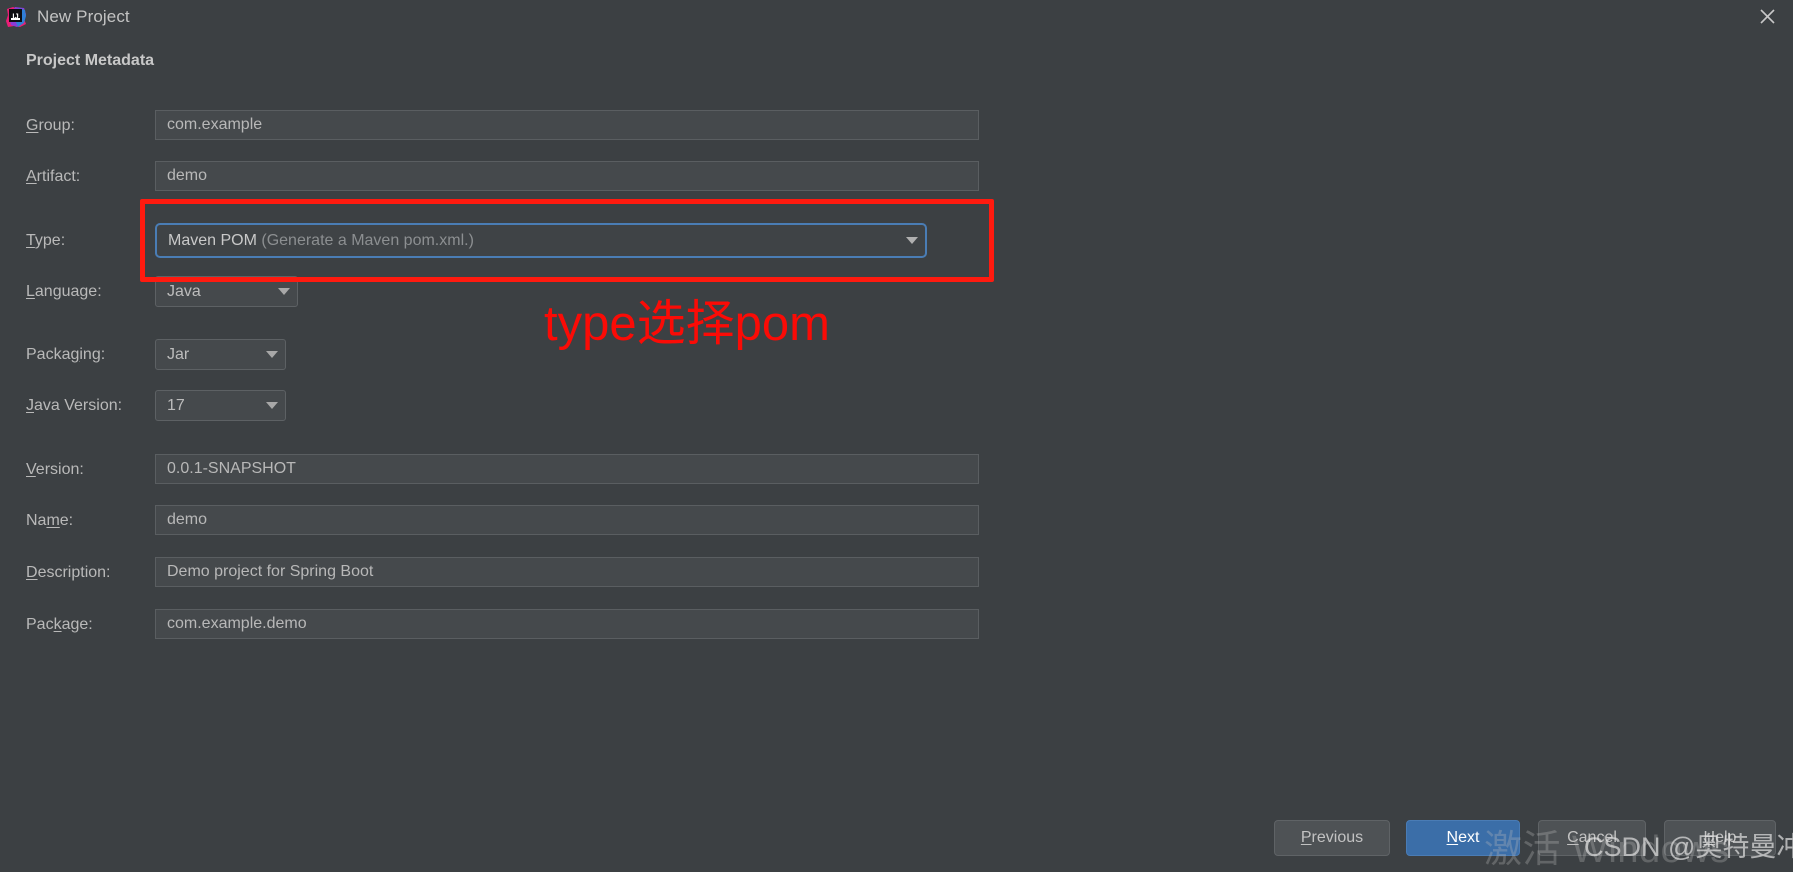  What do you see at coordinates (50, 520) in the screenshot?
I see `name-label: Name:` at bounding box center [50, 520].